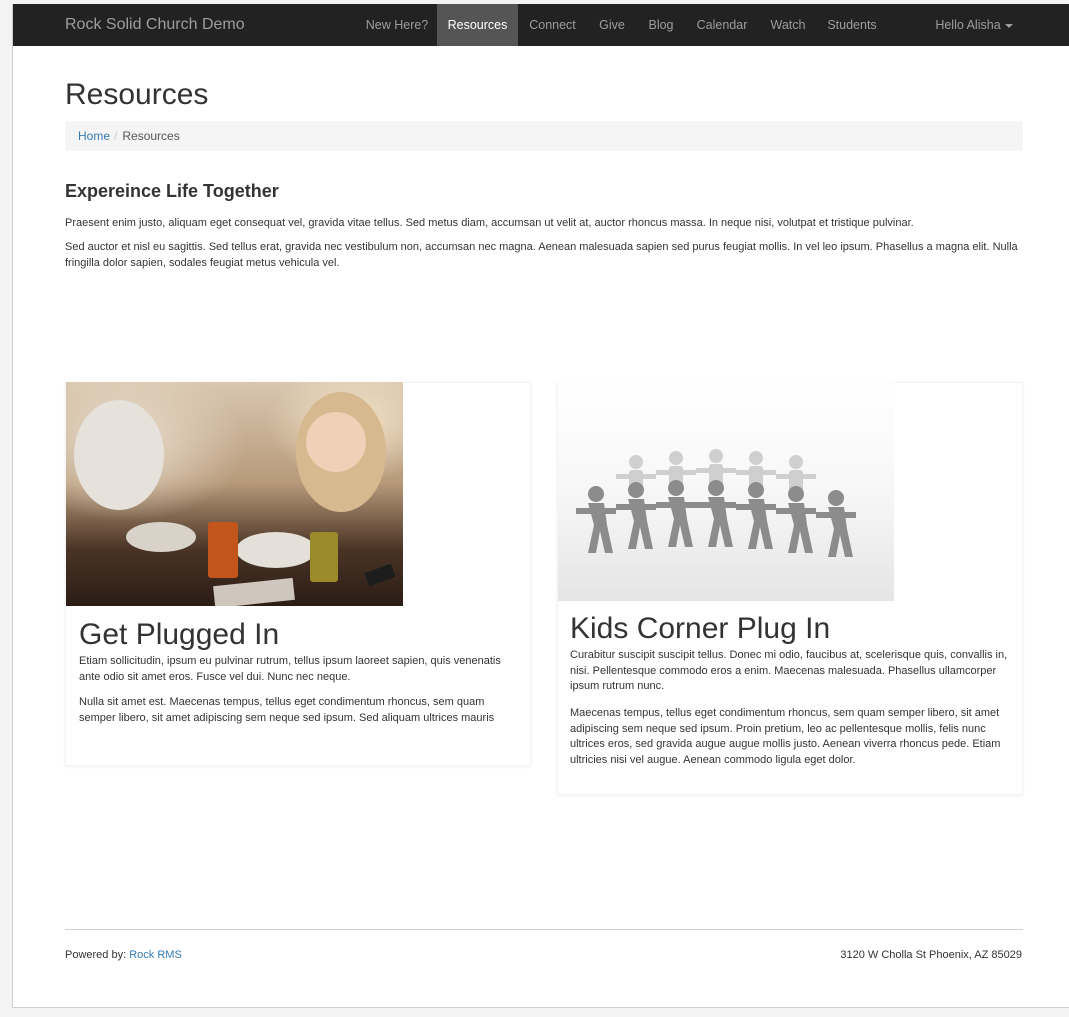  I want to click on paper-people-chain-photo, so click(726, 491).